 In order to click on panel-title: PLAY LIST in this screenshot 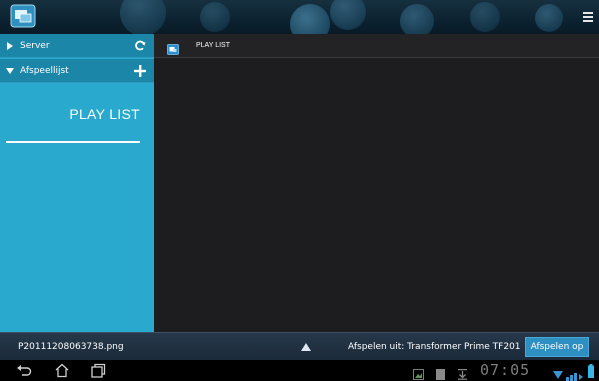, I will do `click(213, 45)`.